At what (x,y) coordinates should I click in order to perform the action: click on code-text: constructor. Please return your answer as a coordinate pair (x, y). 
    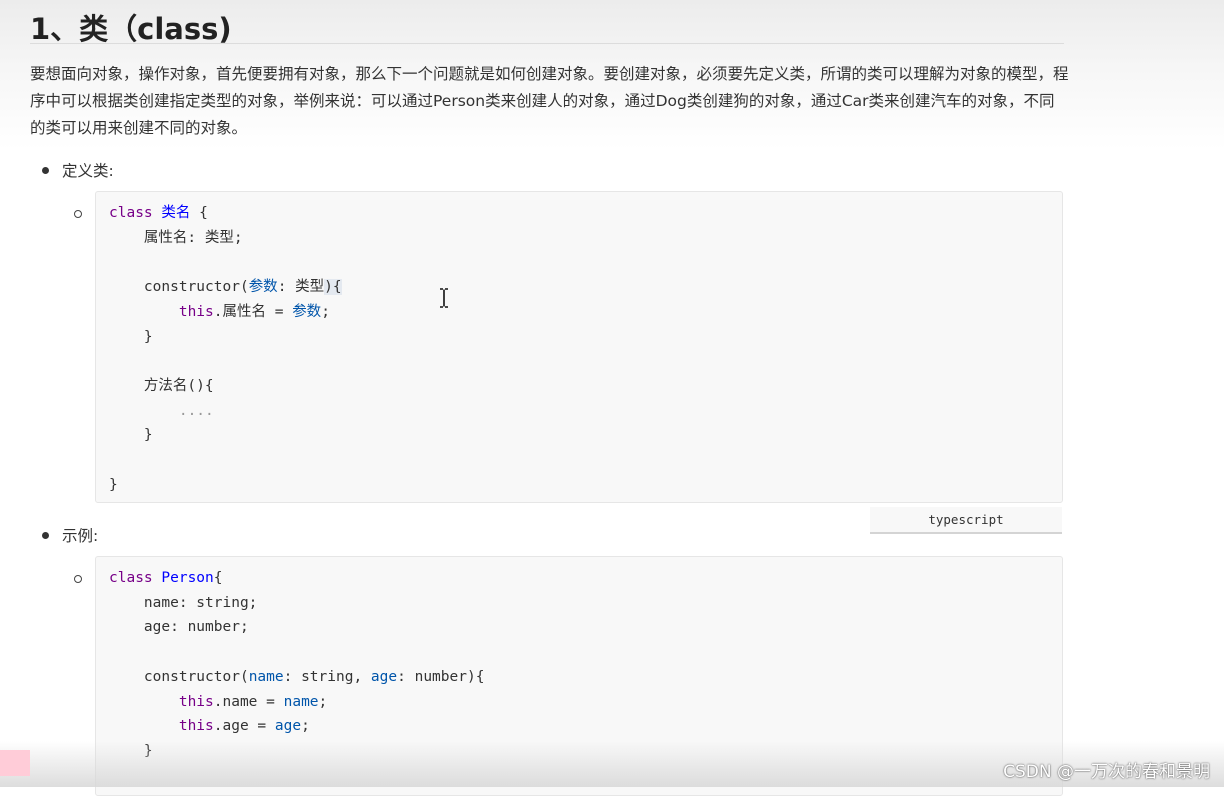
    Looking at the image, I should click on (191, 287).